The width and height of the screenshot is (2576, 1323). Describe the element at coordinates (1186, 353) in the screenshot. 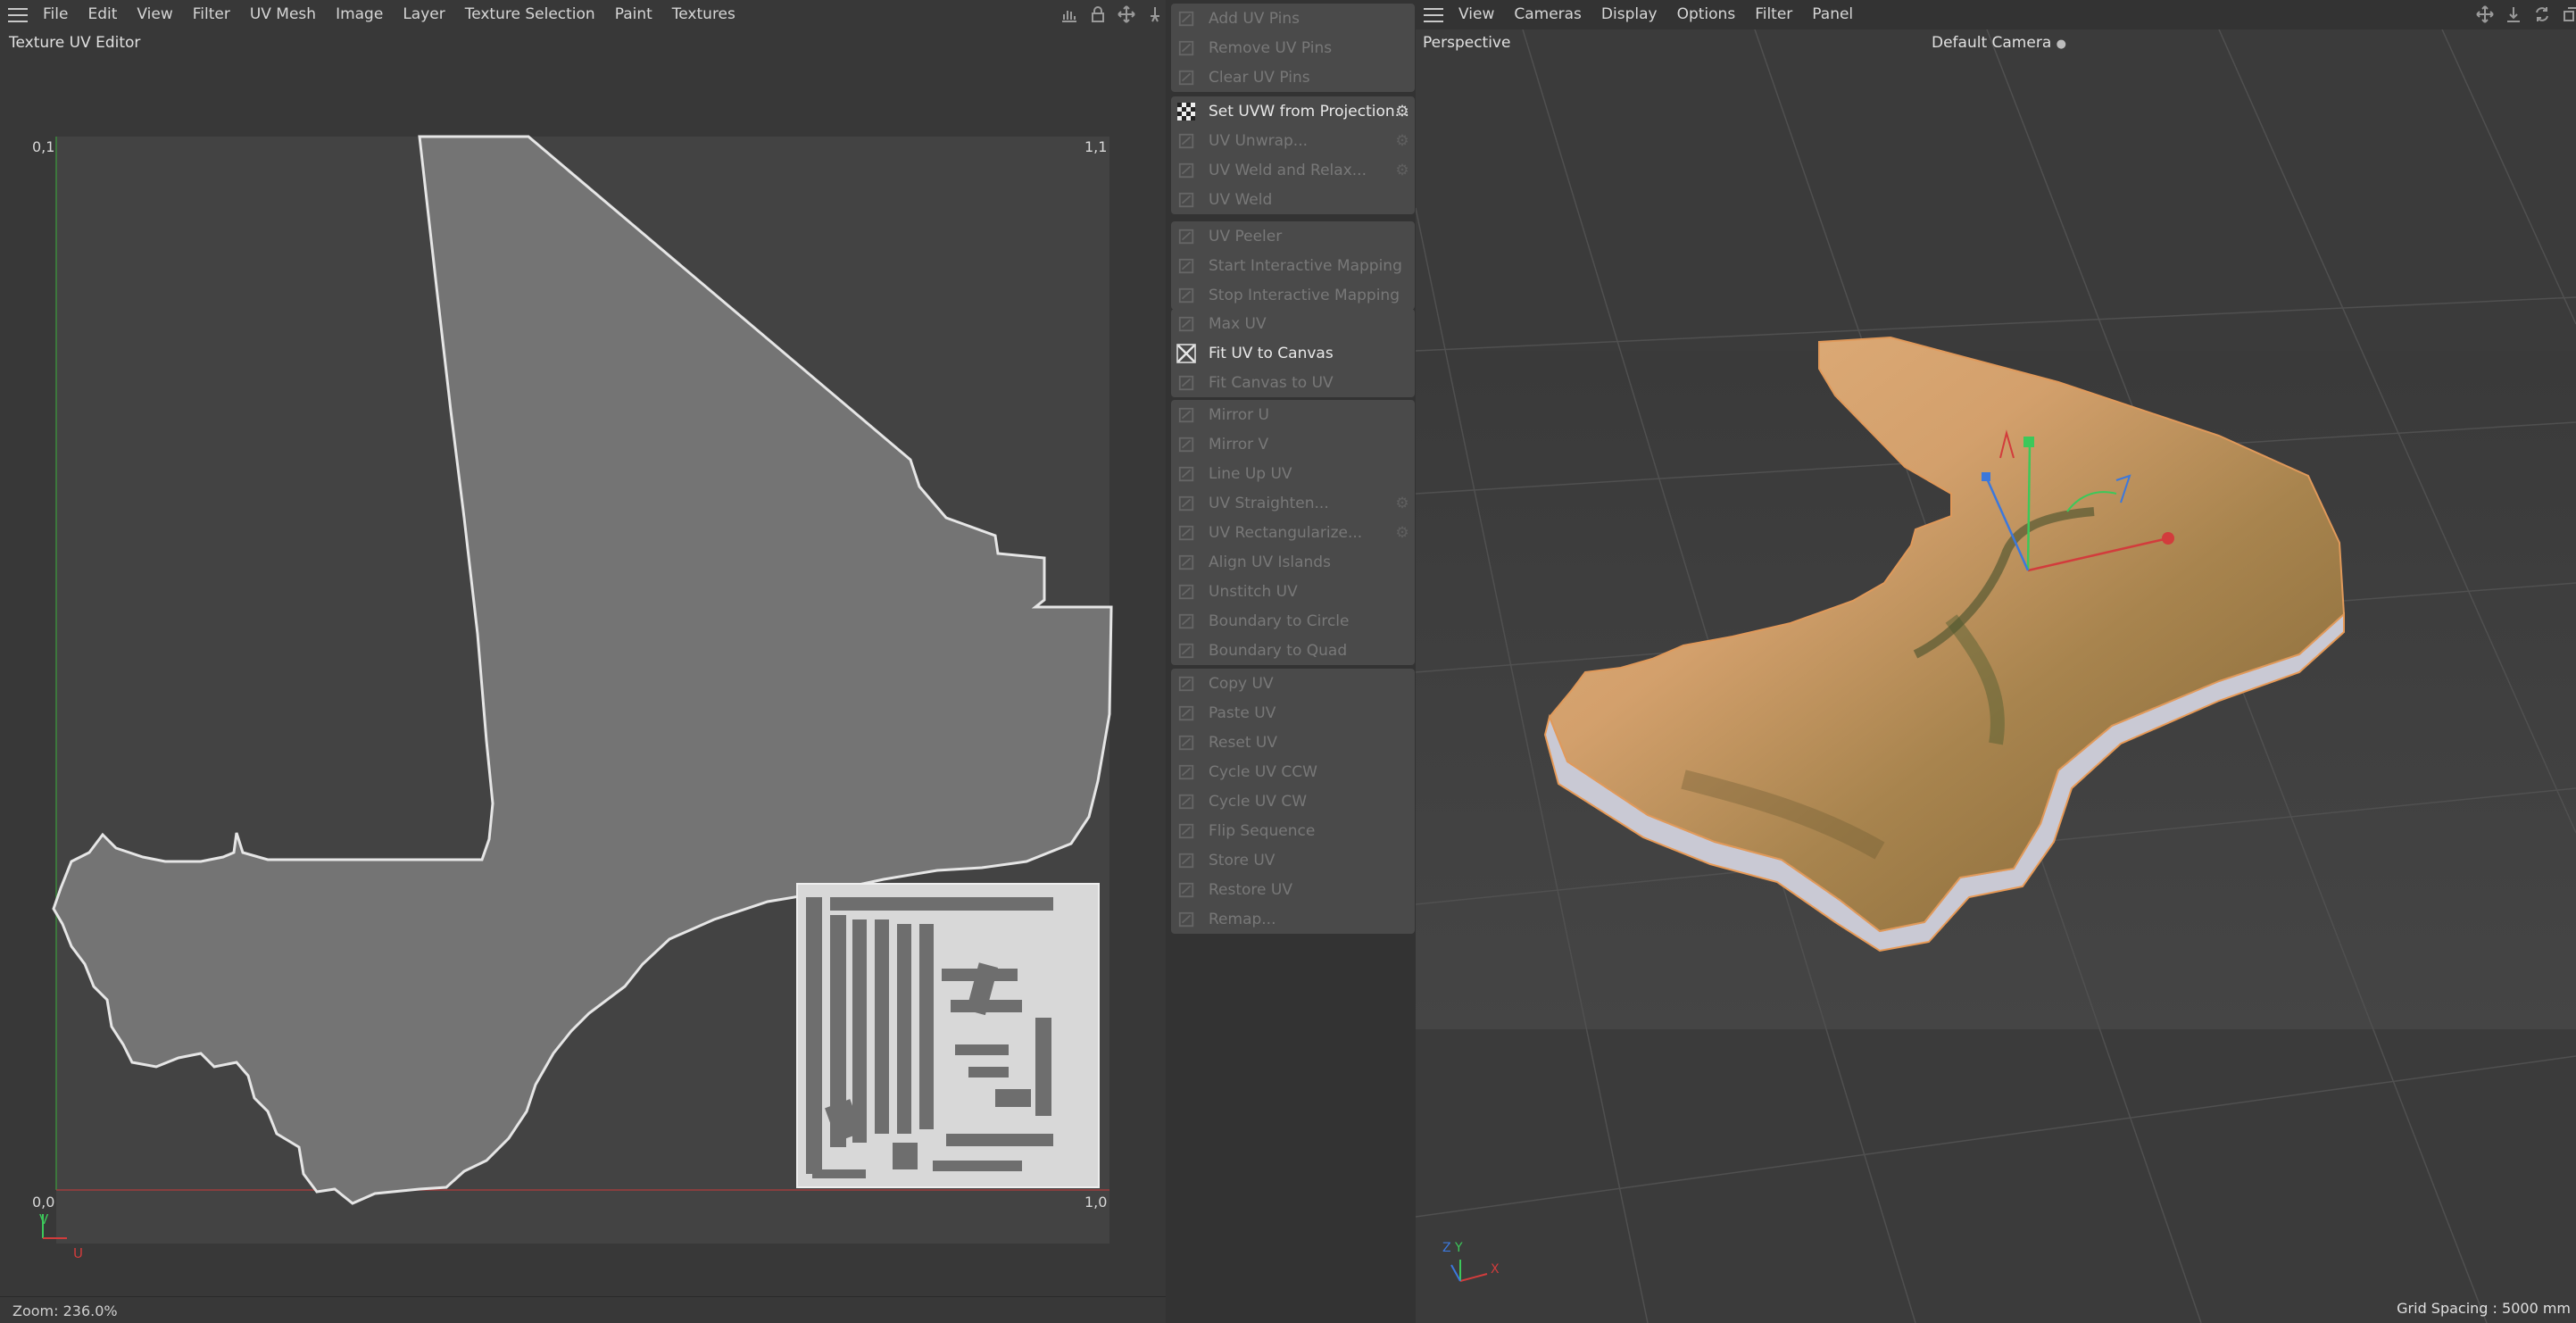

I see `fit-uv-icon` at that location.